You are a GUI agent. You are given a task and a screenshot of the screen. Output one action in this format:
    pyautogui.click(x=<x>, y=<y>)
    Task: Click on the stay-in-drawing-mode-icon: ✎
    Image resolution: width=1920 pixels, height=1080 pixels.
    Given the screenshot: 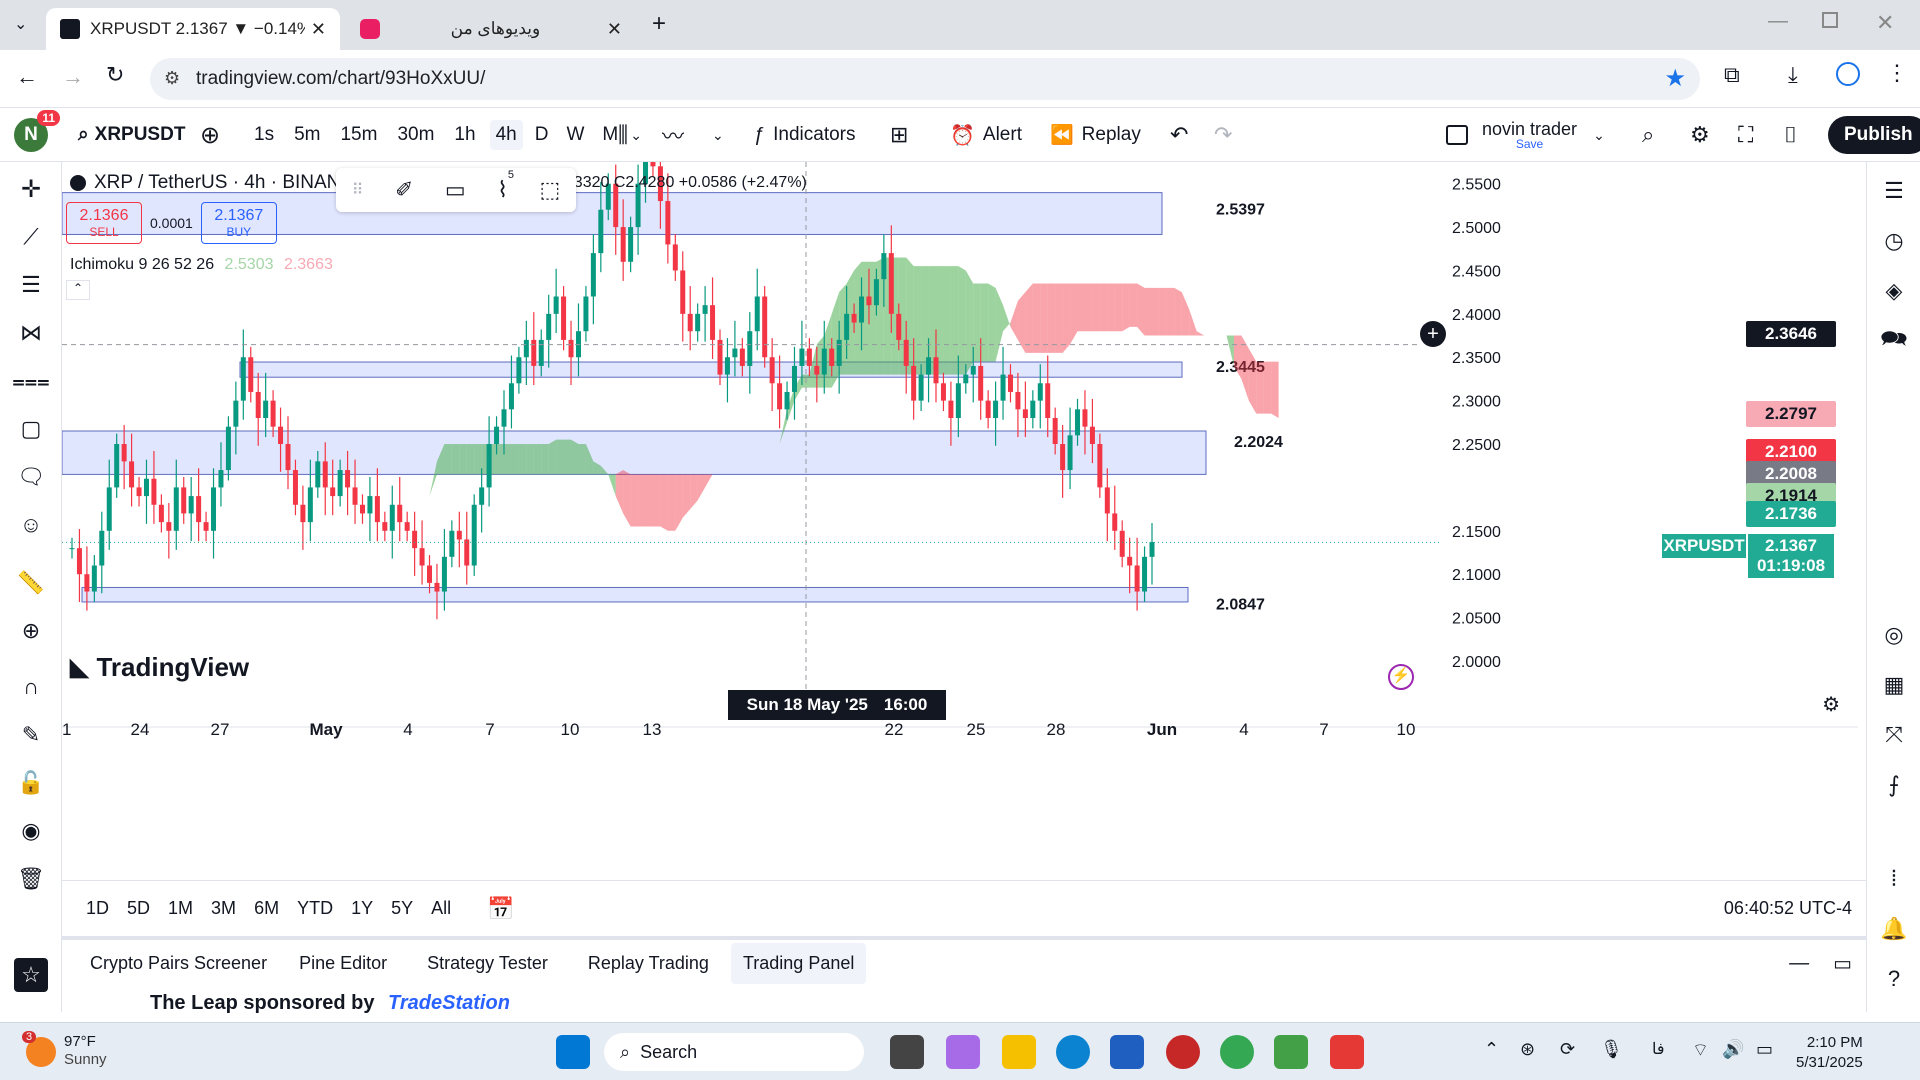 What is the action you would take?
    pyautogui.click(x=31, y=735)
    